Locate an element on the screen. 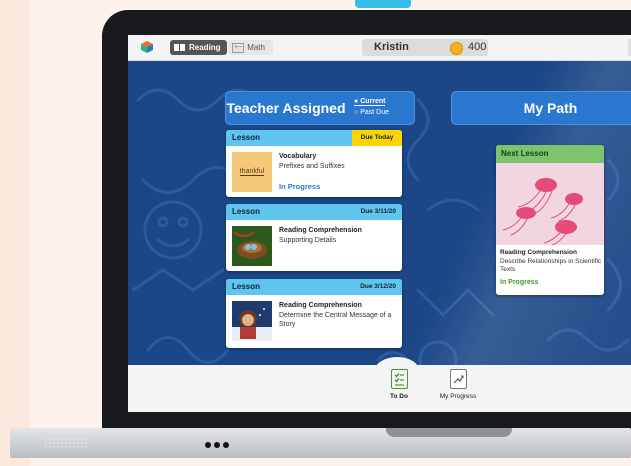 The width and height of the screenshot is (631, 466). legend-past-due-label: Past Due is located at coordinates (374, 112).